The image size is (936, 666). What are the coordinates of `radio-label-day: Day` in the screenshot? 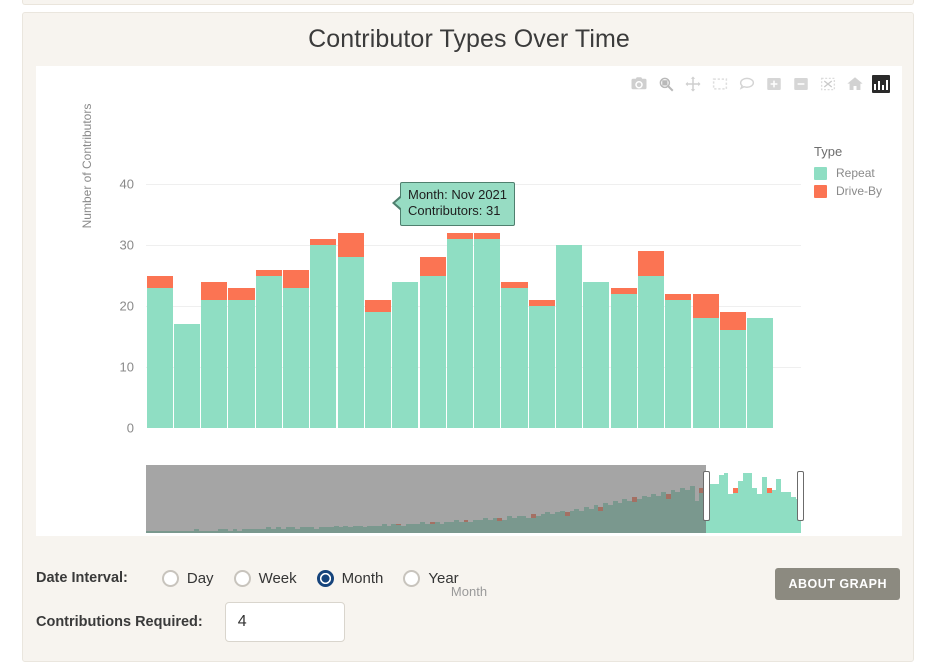 It's located at (200, 578).